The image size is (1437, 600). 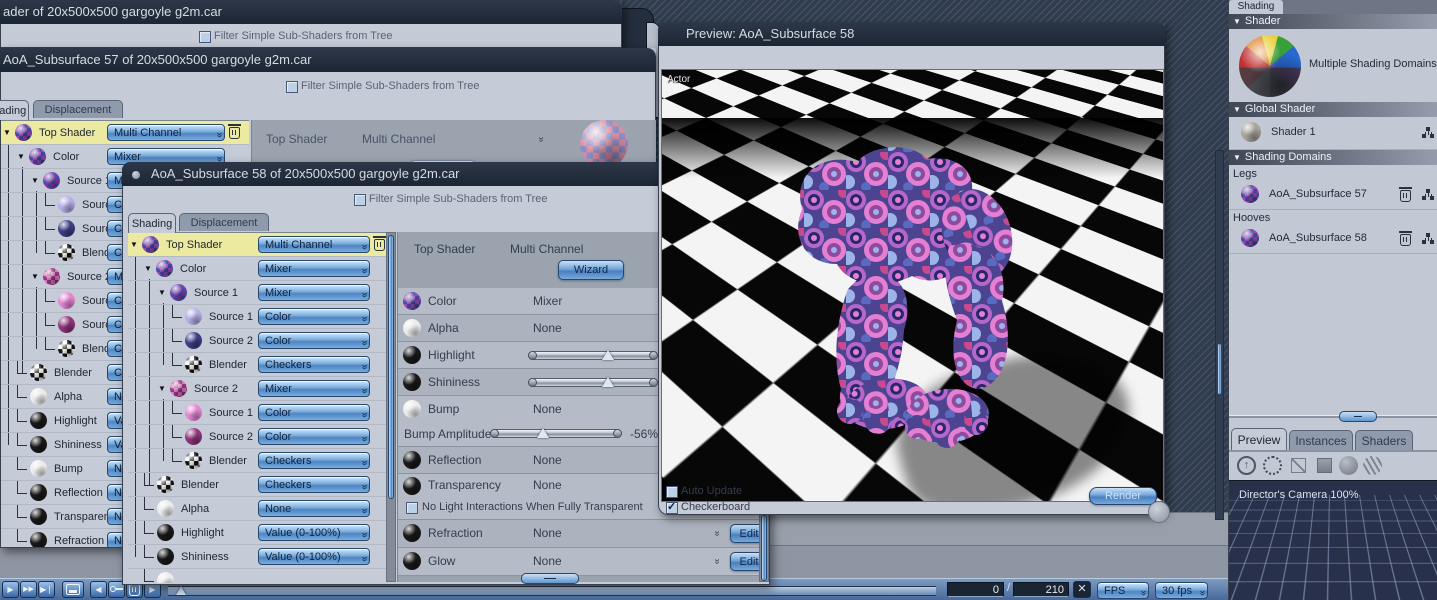 What do you see at coordinates (764, 548) in the screenshot?
I see `panel-scrollbar-thumb` at bounding box center [764, 548].